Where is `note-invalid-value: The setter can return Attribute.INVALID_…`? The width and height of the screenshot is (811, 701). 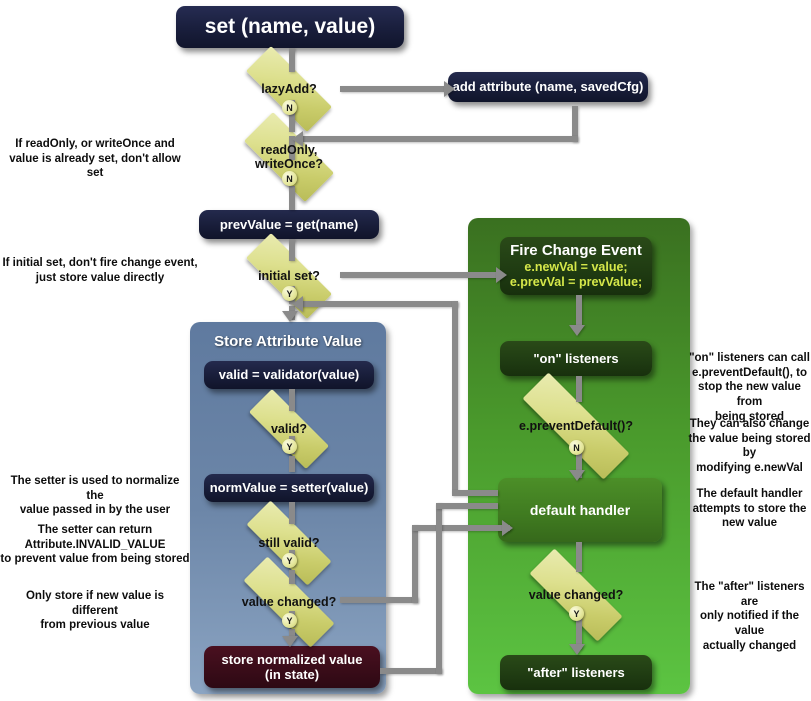
note-invalid-value: The setter can return Attribute.INVALID_… is located at coordinates (95, 545).